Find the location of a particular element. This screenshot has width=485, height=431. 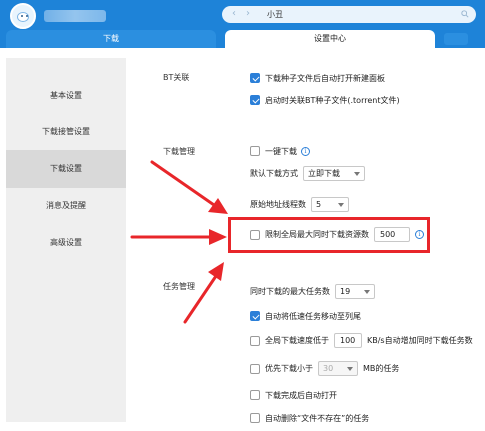

option-speed-below: 全局下载速度低于 100 KB/s自动增加同时下载任务数 is located at coordinates (361, 340).